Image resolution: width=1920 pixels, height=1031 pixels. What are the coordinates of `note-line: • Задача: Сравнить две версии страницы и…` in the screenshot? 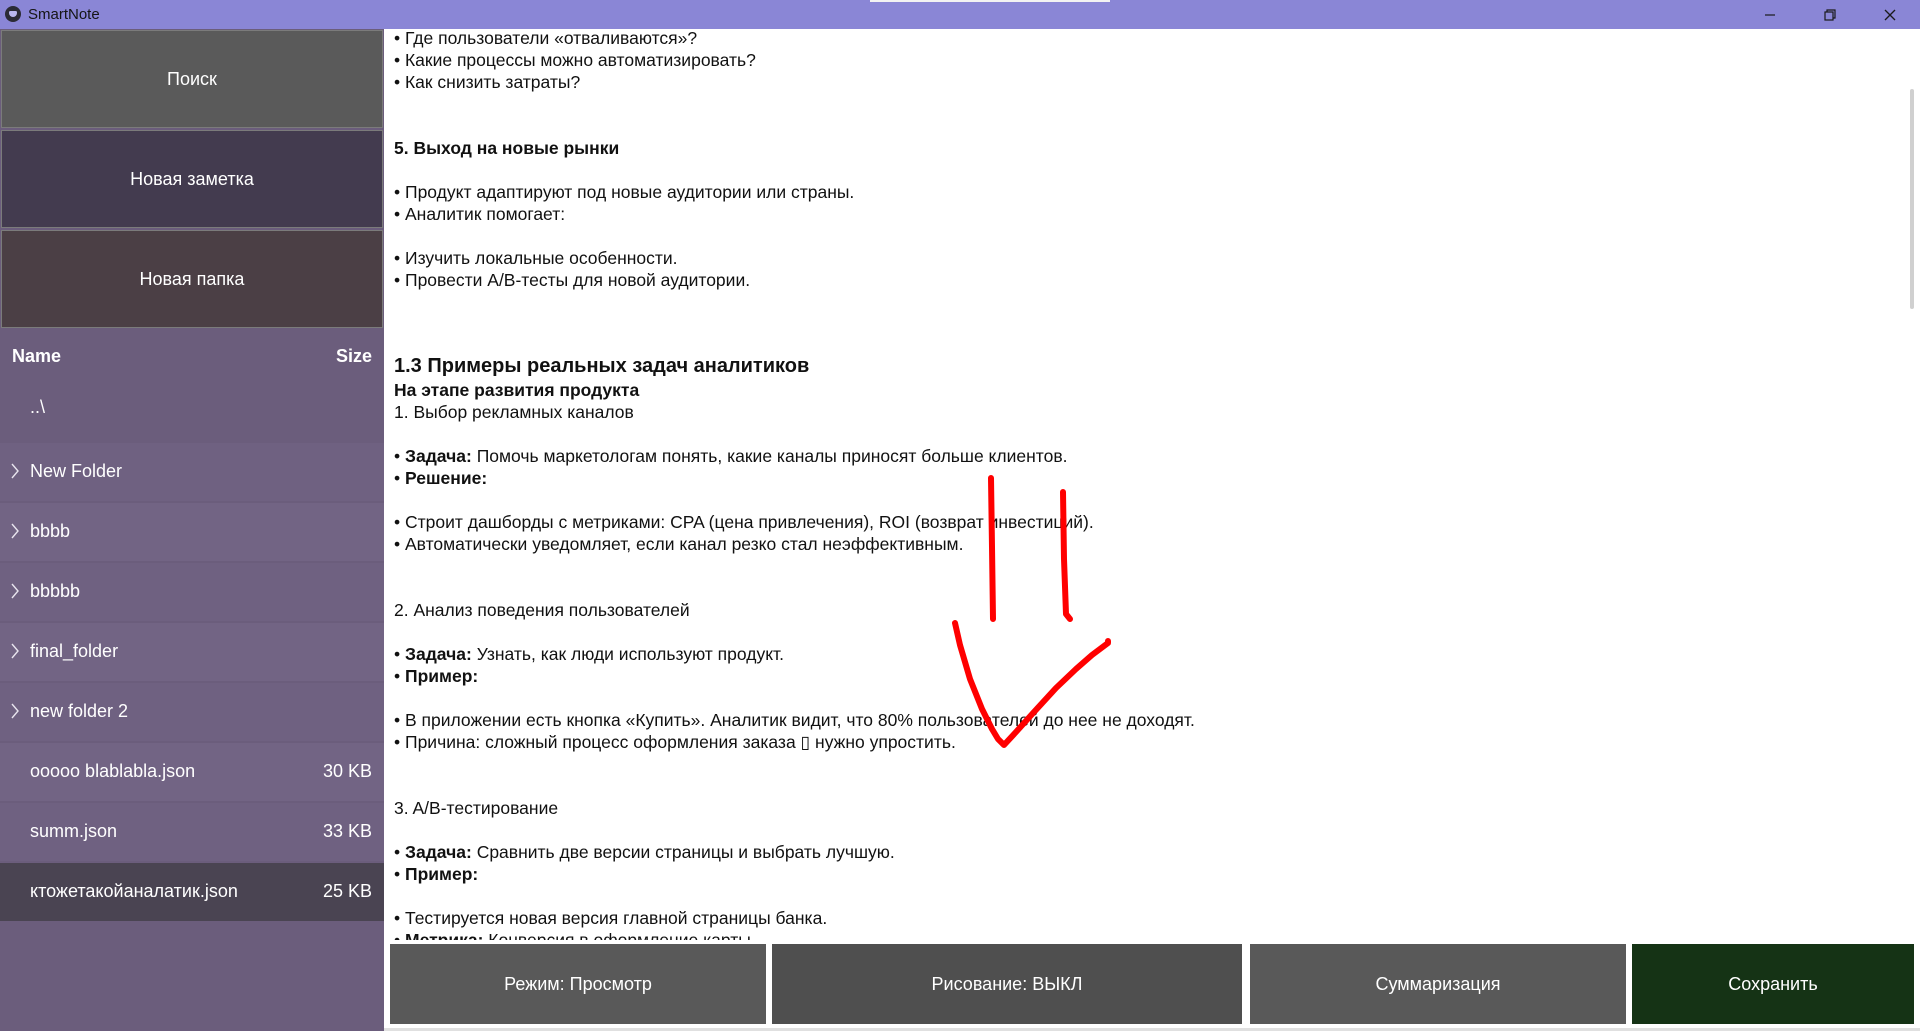 It's located at (644, 852).